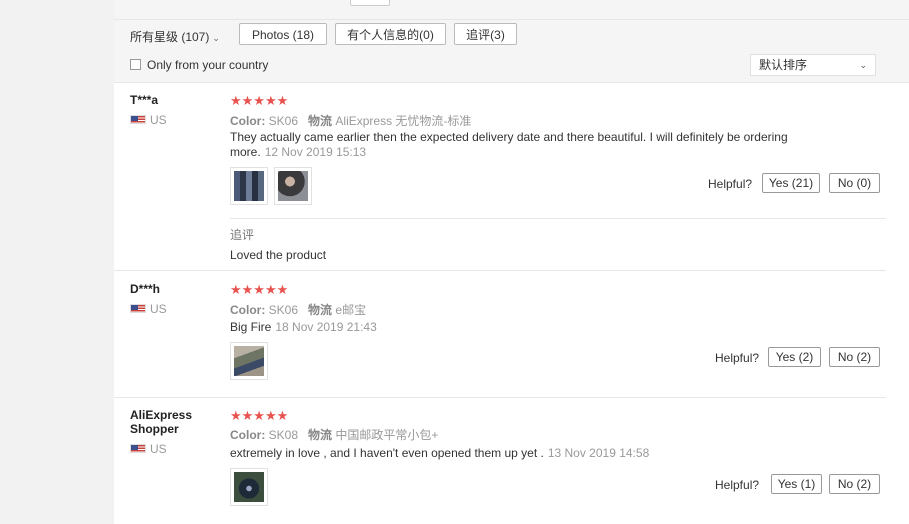  What do you see at coordinates (791, 183) in the screenshot?
I see `helpful-yes-button: Yes (21)` at bounding box center [791, 183].